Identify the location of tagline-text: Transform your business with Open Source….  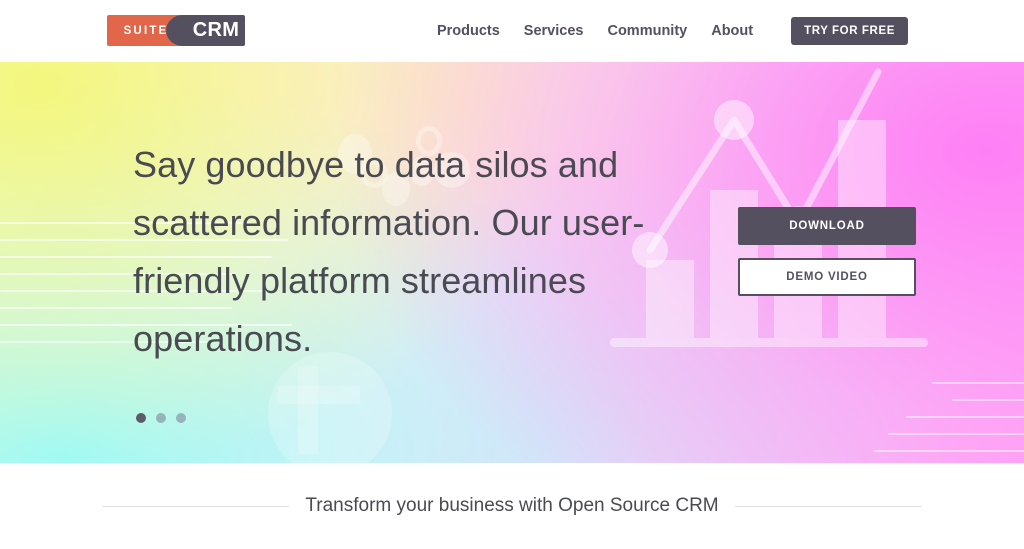
(512, 505).